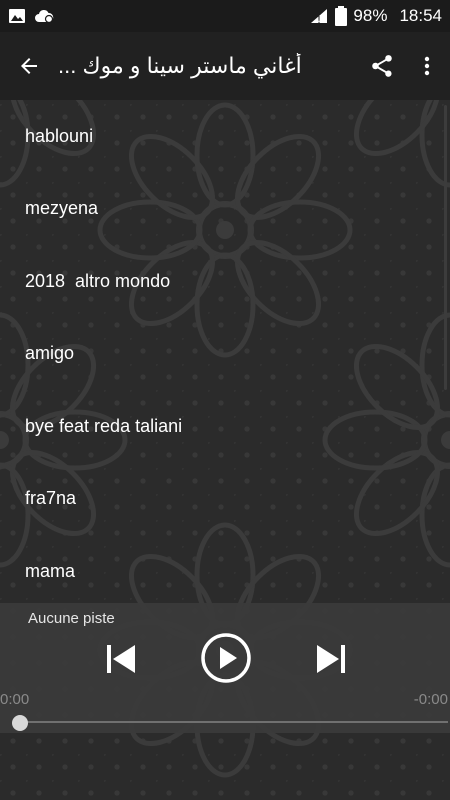 The width and height of the screenshot is (450, 800). I want to click on next-button, so click(331, 659).